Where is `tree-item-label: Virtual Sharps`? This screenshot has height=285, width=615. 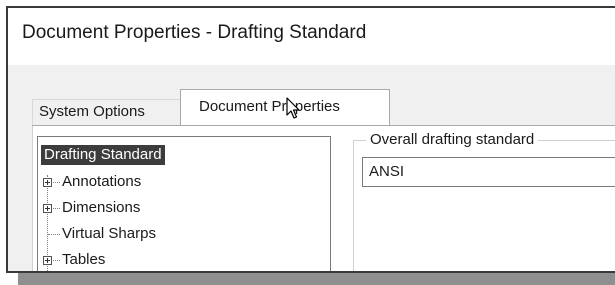
tree-item-label: Virtual Sharps is located at coordinates (109, 233).